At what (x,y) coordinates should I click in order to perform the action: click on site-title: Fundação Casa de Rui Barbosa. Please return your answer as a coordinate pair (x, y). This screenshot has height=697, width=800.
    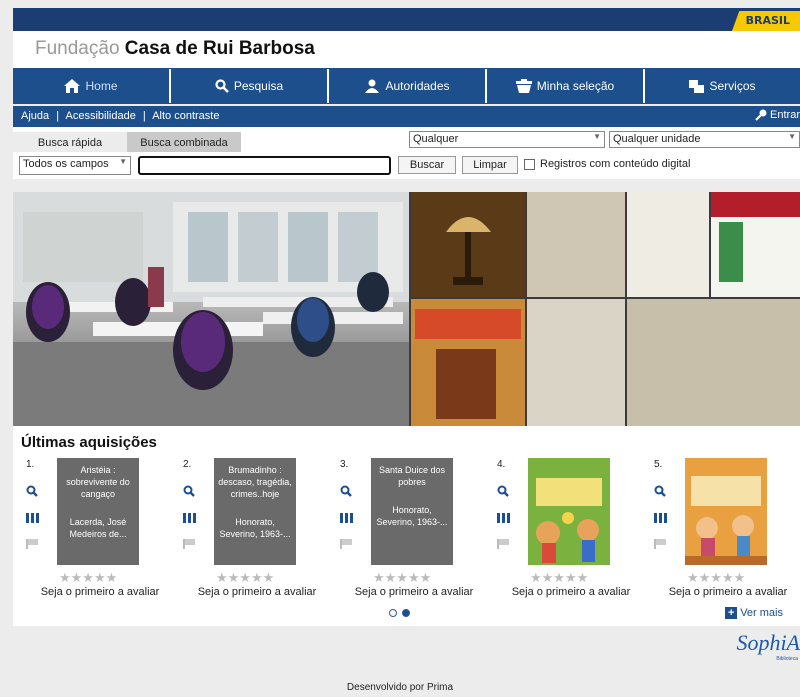
    Looking at the image, I should click on (175, 49).